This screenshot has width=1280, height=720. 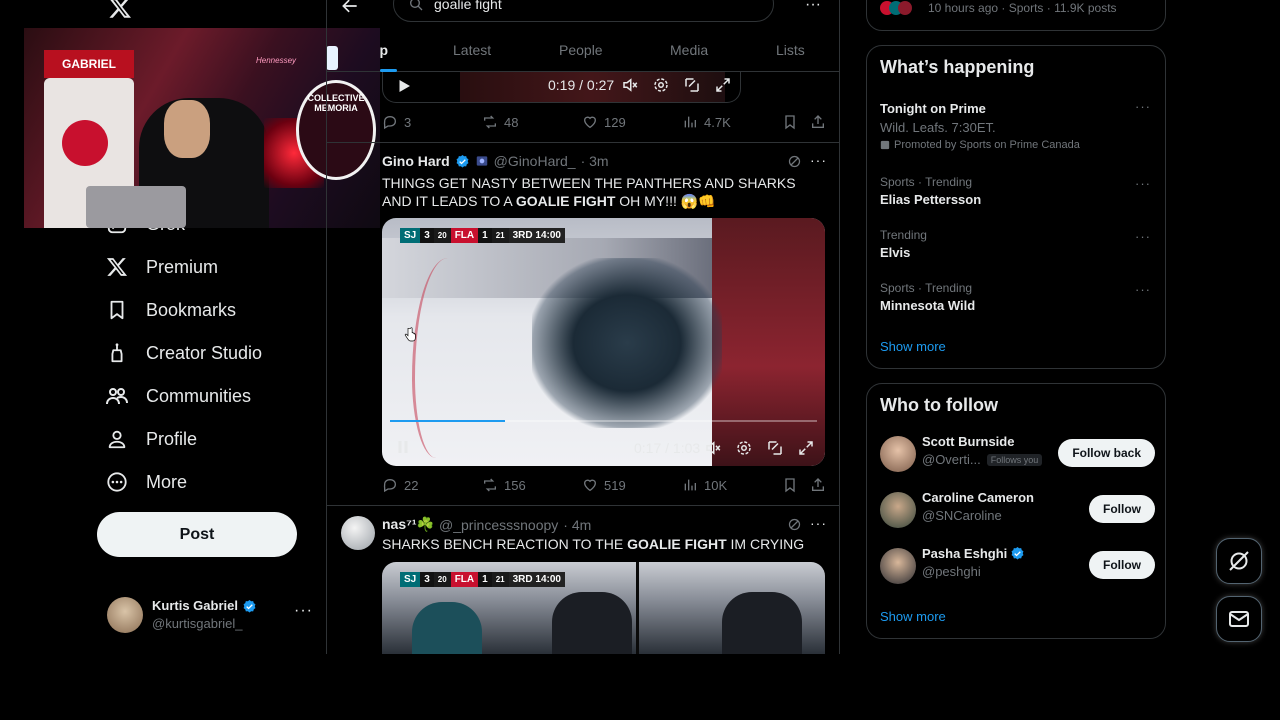 I want to click on follow-back-button: Follow back, so click(x=1106, y=453).